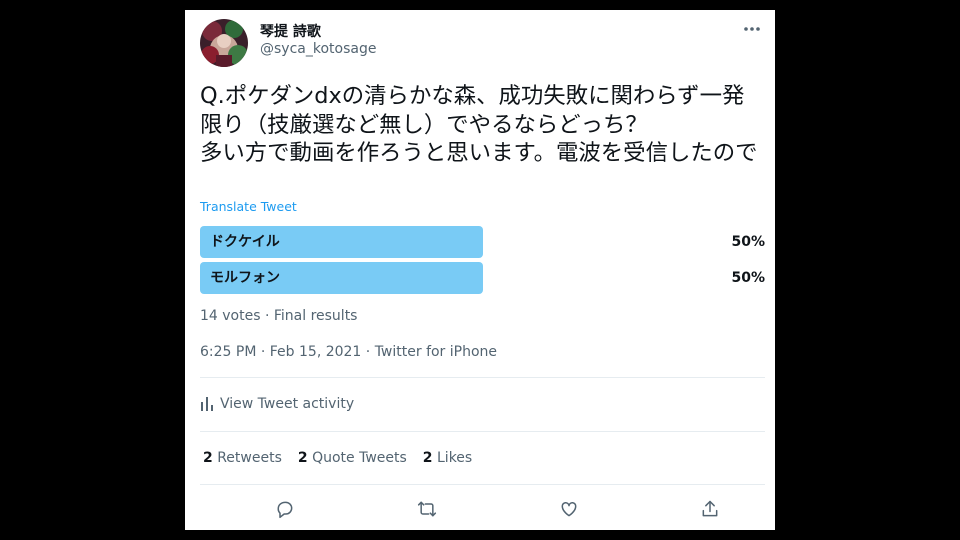  I want to click on poll-option-label: モルフォン, so click(245, 278).